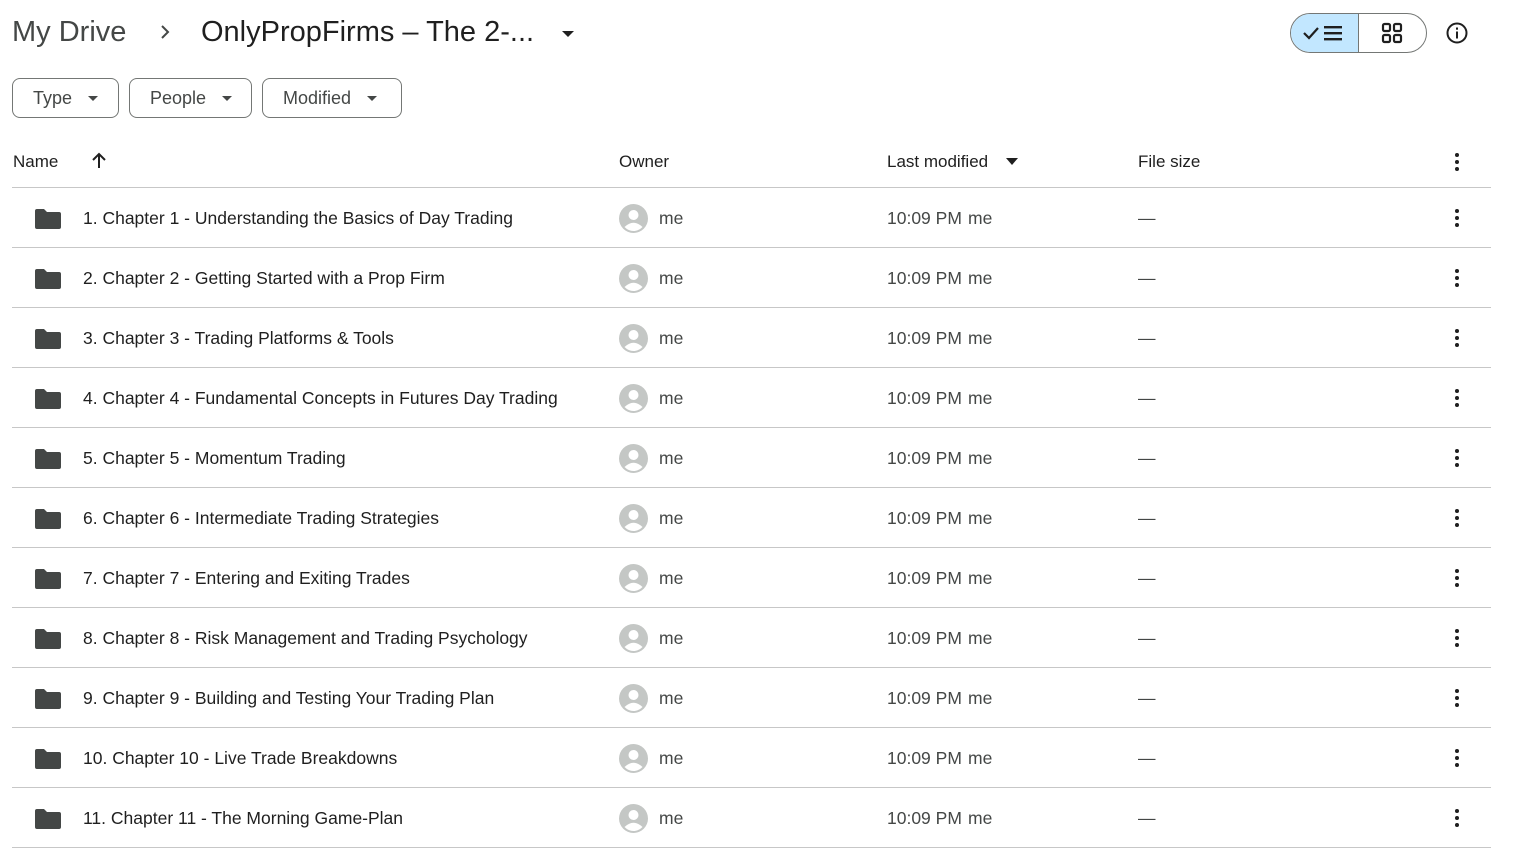 The height and width of the screenshot is (851, 1517). I want to click on type-filter-chip: Type, so click(65, 98).